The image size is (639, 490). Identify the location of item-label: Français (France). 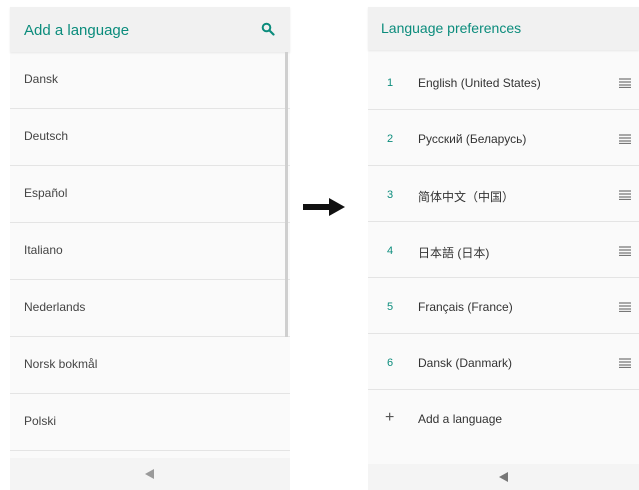
(465, 307).